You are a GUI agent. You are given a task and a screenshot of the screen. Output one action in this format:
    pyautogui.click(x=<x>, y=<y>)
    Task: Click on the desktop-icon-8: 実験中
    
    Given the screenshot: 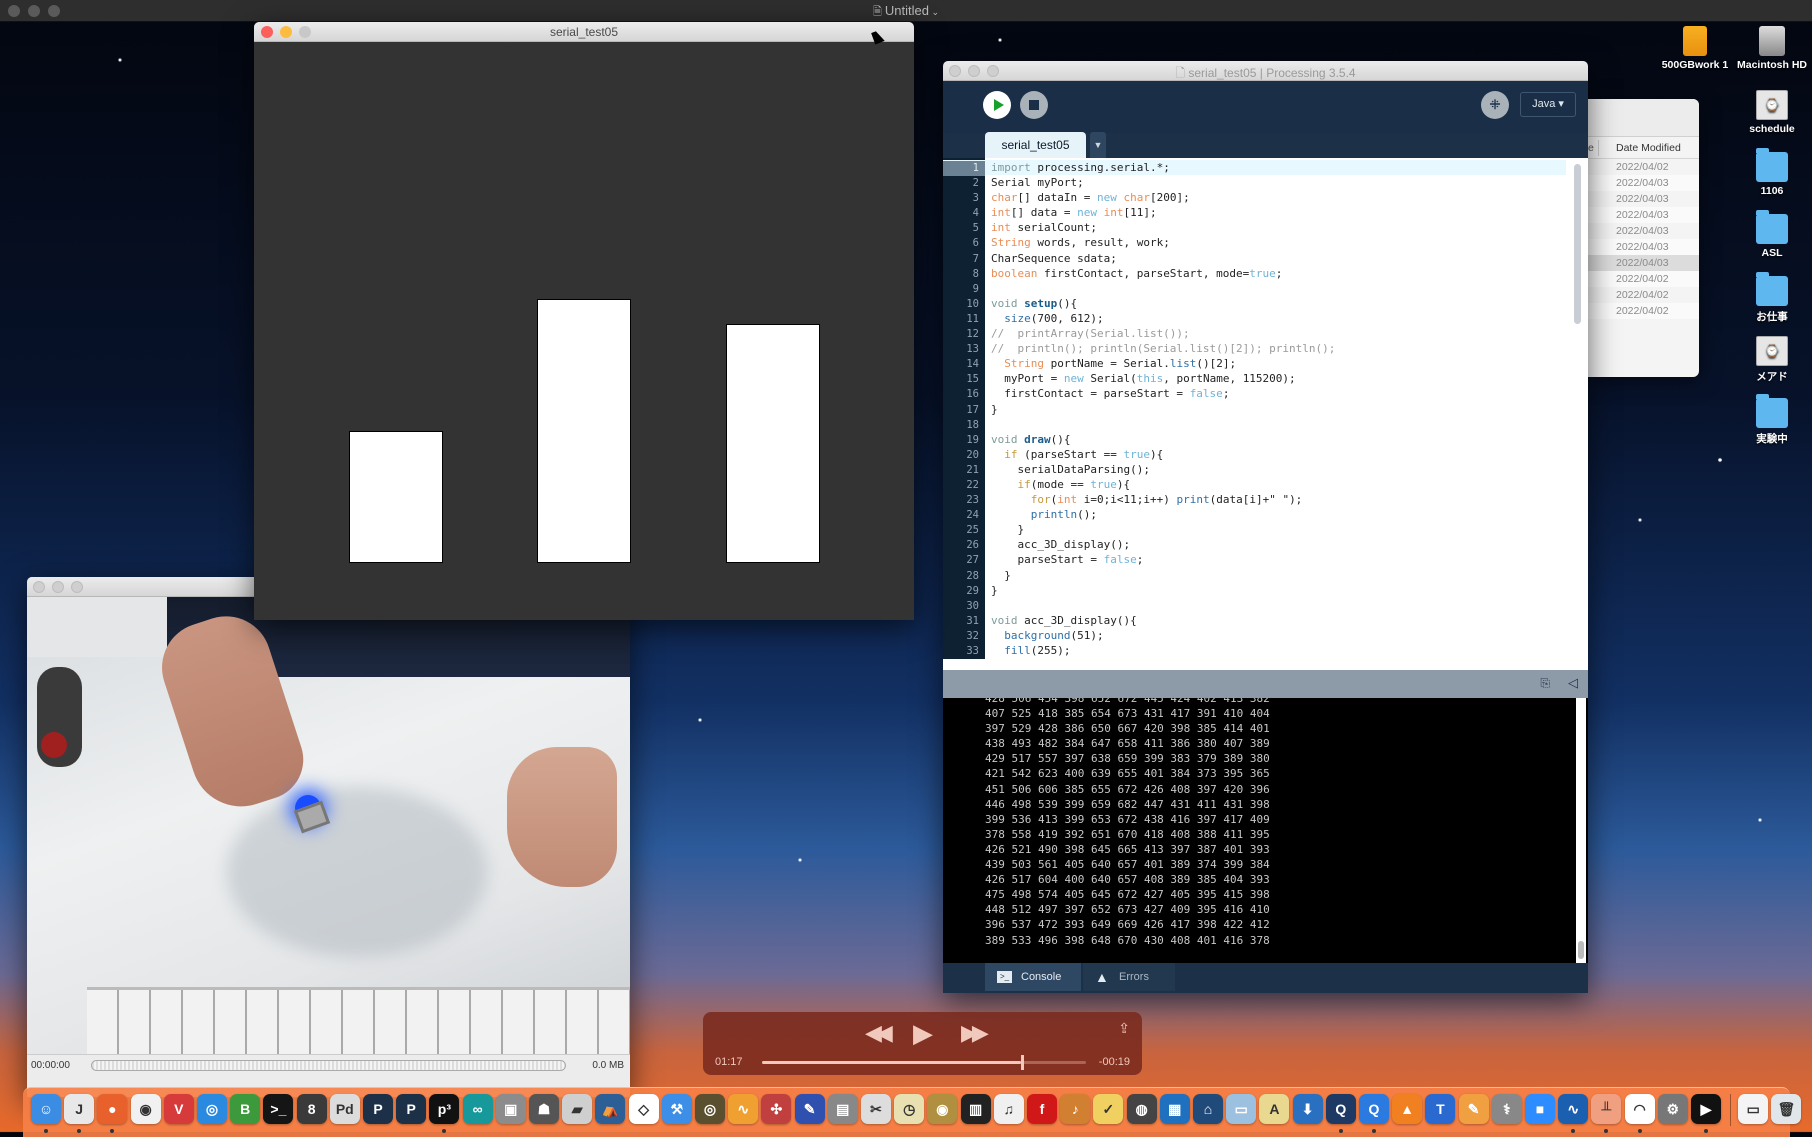 What is the action you would take?
    pyautogui.click(x=1772, y=420)
    